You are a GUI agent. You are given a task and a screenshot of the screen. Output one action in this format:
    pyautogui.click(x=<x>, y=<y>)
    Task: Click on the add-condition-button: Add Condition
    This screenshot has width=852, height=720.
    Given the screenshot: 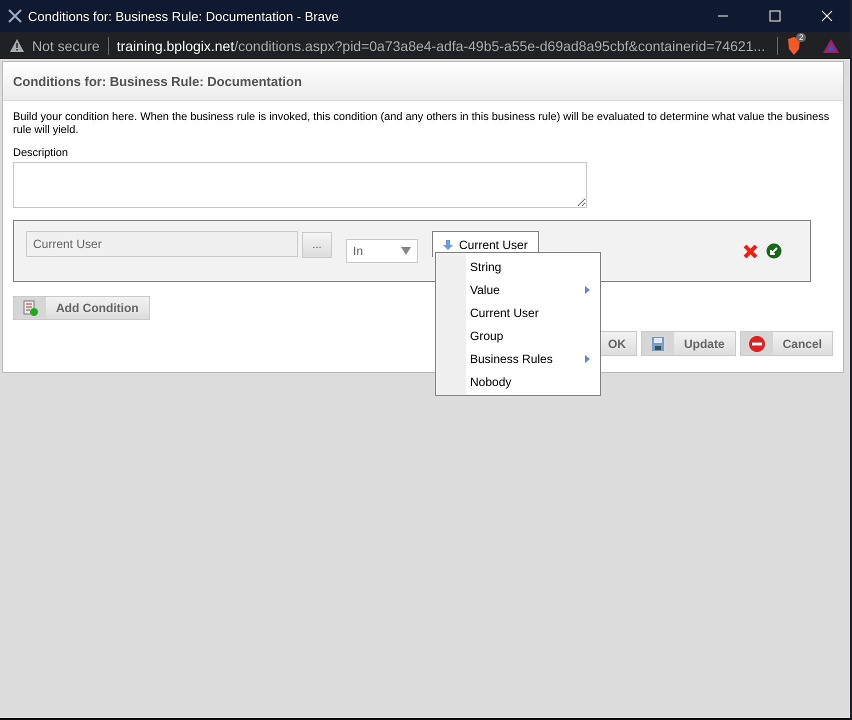 What is the action you would take?
    pyautogui.click(x=81, y=308)
    